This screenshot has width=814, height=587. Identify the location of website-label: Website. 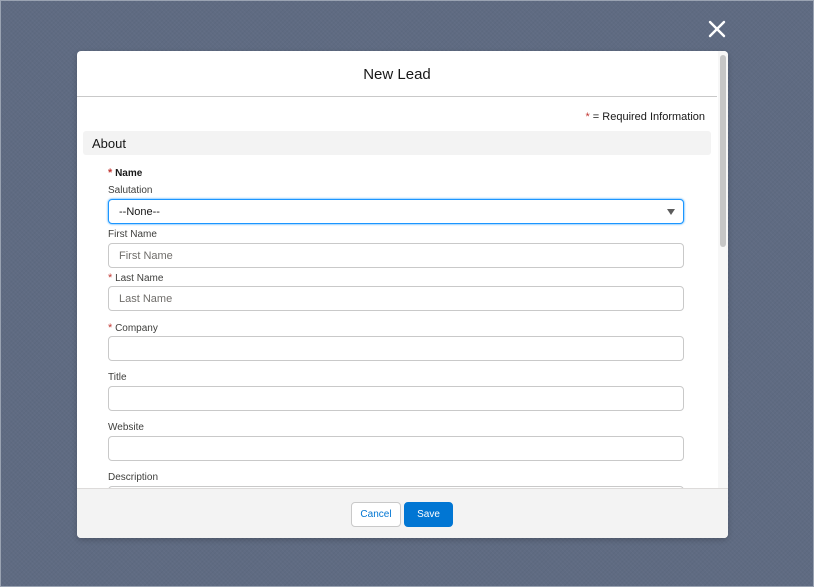
(126, 427).